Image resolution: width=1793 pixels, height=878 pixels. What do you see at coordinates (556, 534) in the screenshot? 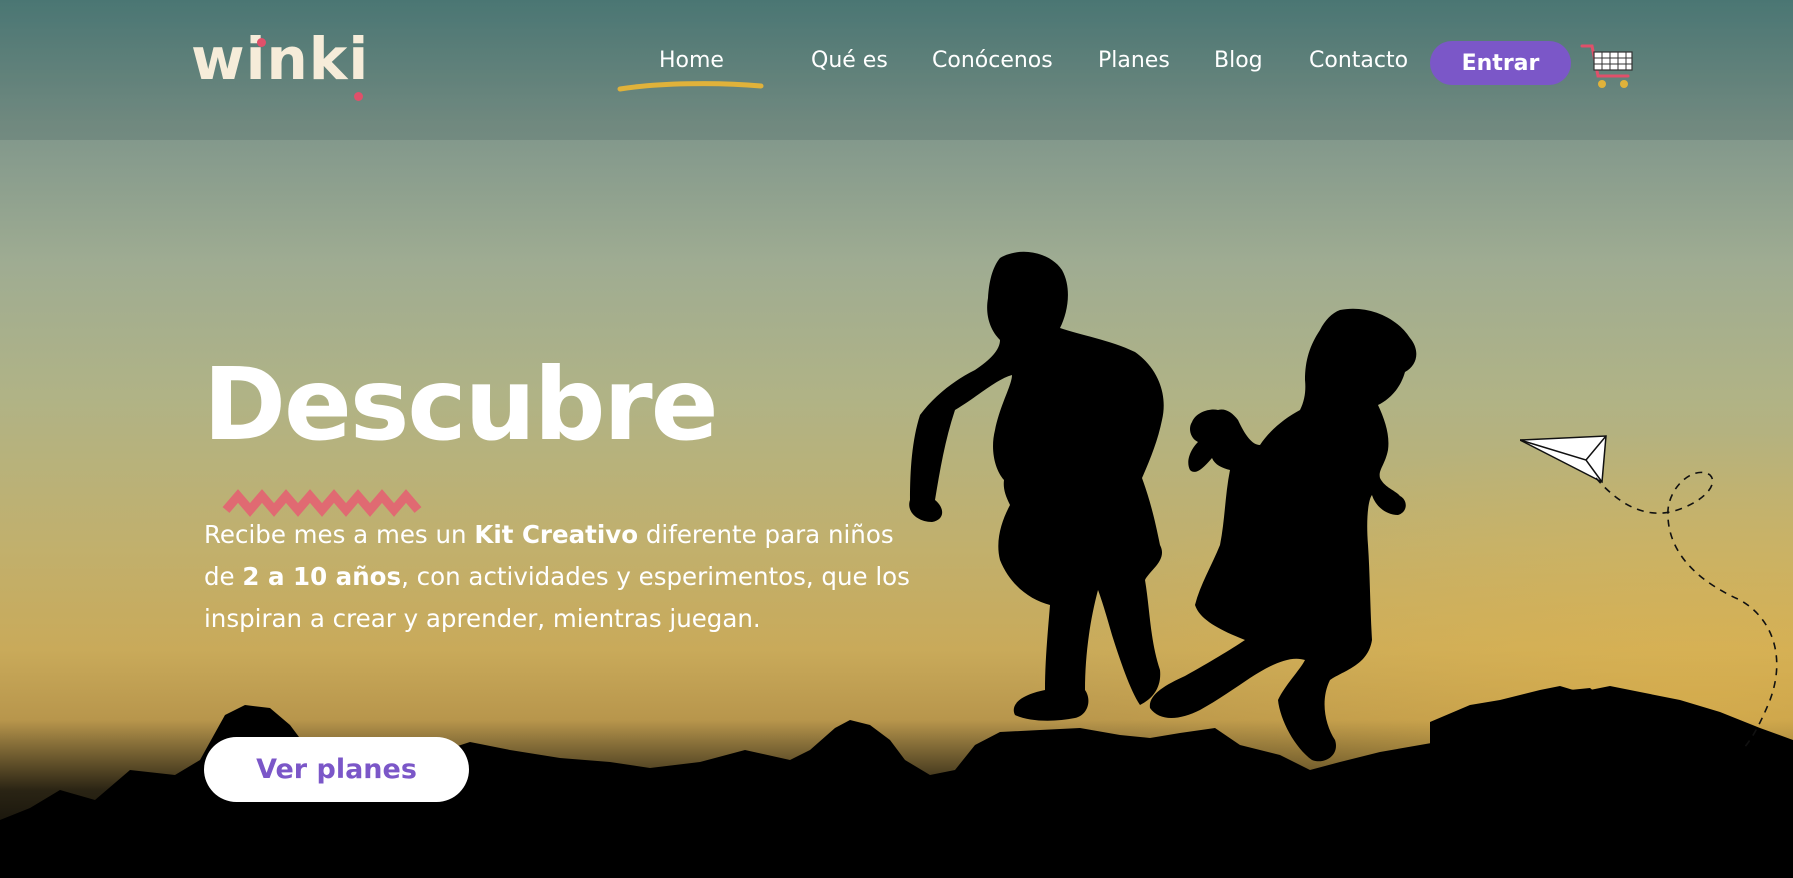
I see `desc-bold-kit-creativo: Kit Creativo` at bounding box center [556, 534].